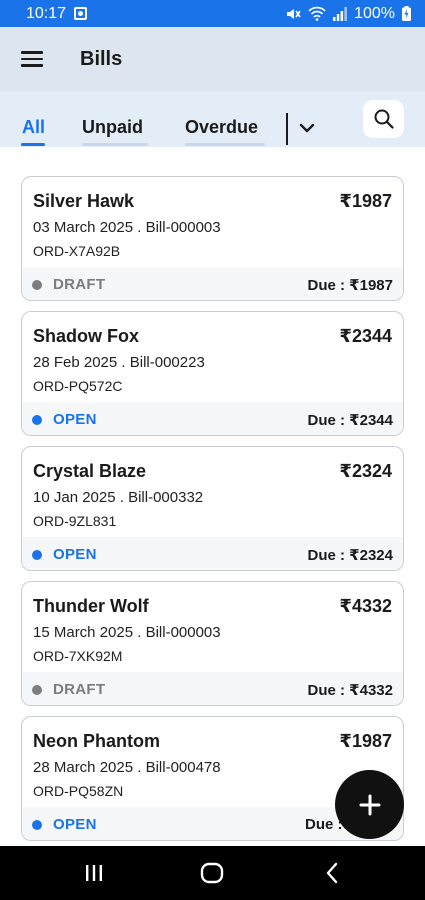  What do you see at coordinates (127, 227) in the screenshot?
I see `bill-date-number: 03 March 2025 . Bill-000003` at bounding box center [127, 227].